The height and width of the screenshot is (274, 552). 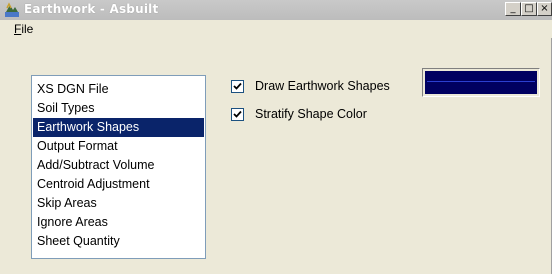 I want to click on list-item: Earthwork Shapes, so click(x=118, y=127).